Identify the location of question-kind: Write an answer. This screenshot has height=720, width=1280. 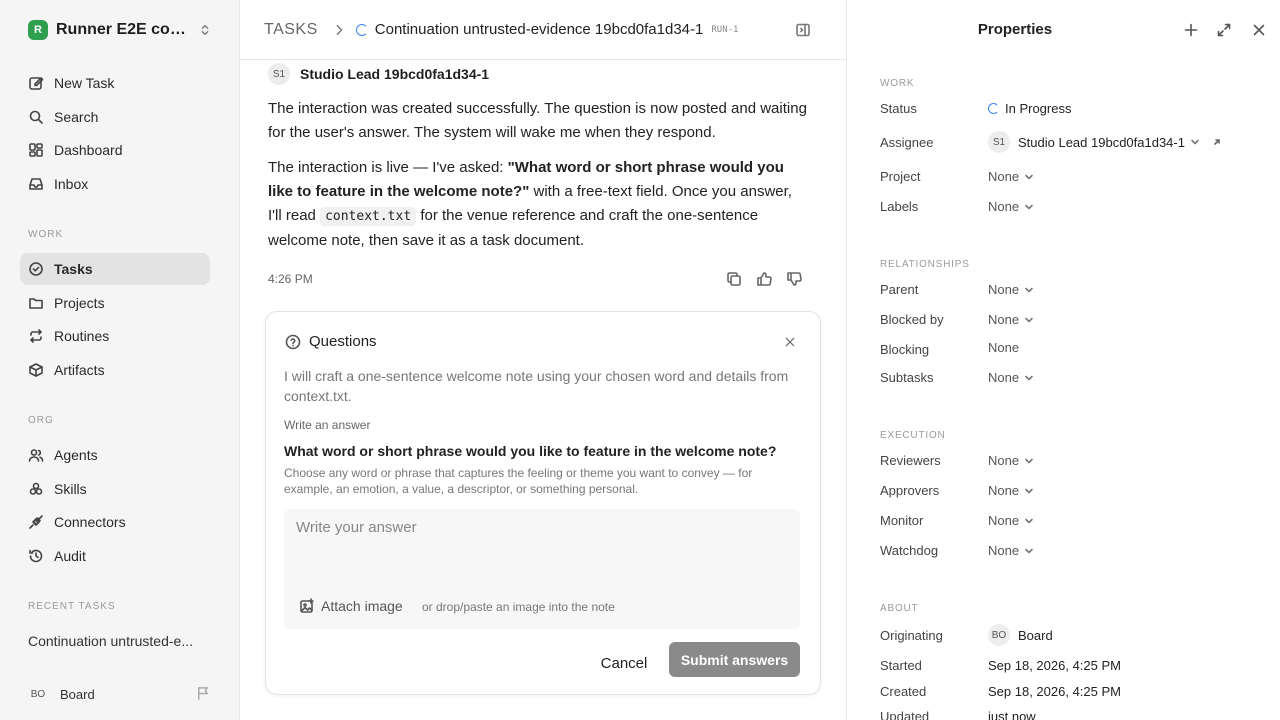
(327, 425).